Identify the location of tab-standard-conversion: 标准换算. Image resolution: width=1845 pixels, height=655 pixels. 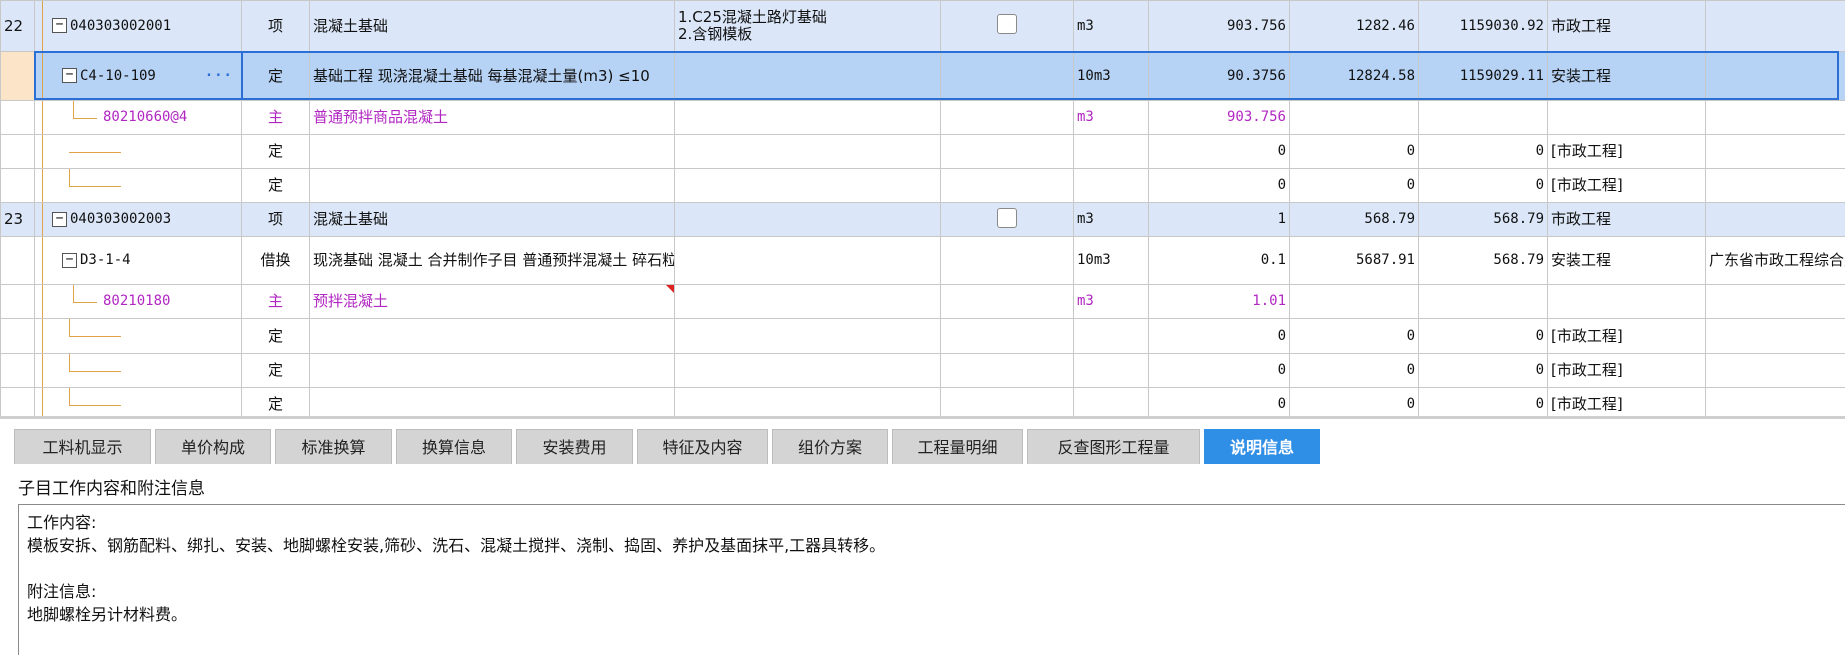
(333, 446).